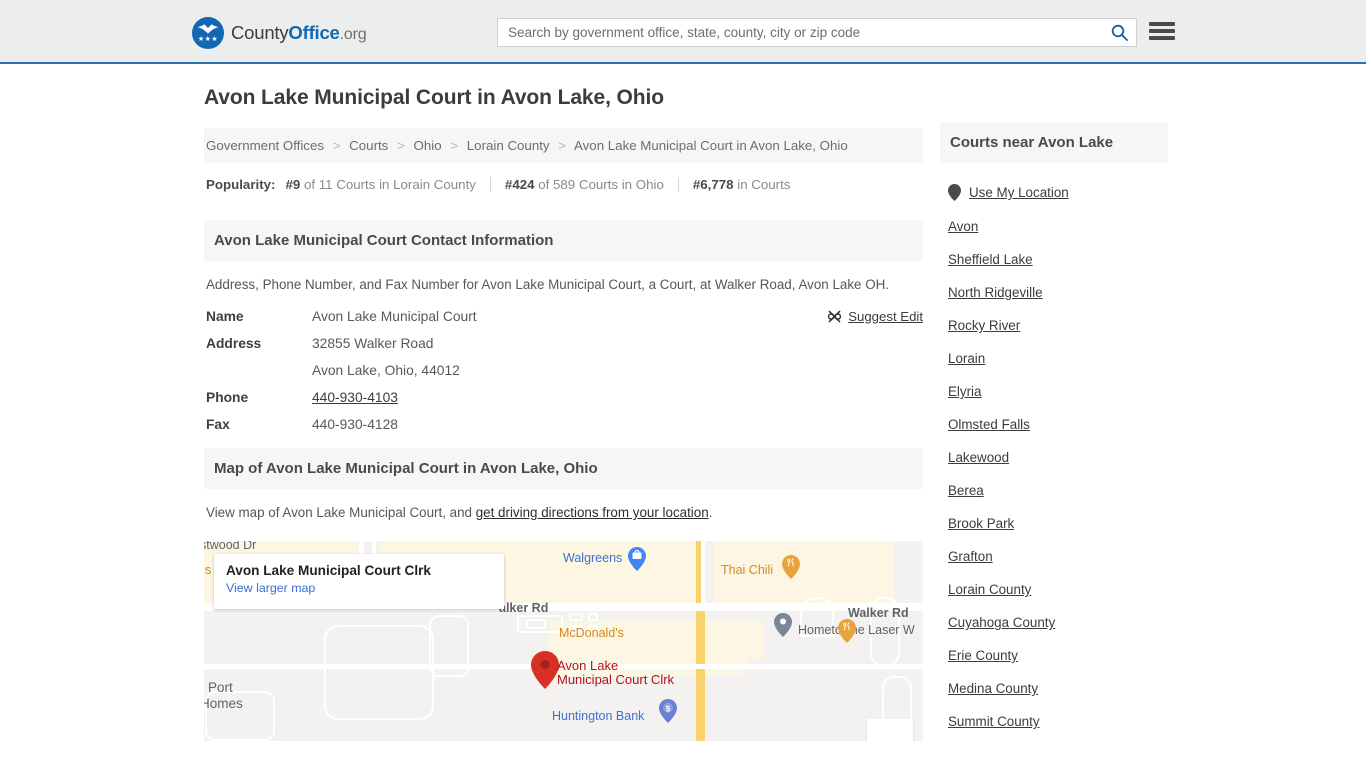 The height and width of the screenshot is (768, 1366). I want to click on sidebar-link-10: Brook Park, so click(981, 523).